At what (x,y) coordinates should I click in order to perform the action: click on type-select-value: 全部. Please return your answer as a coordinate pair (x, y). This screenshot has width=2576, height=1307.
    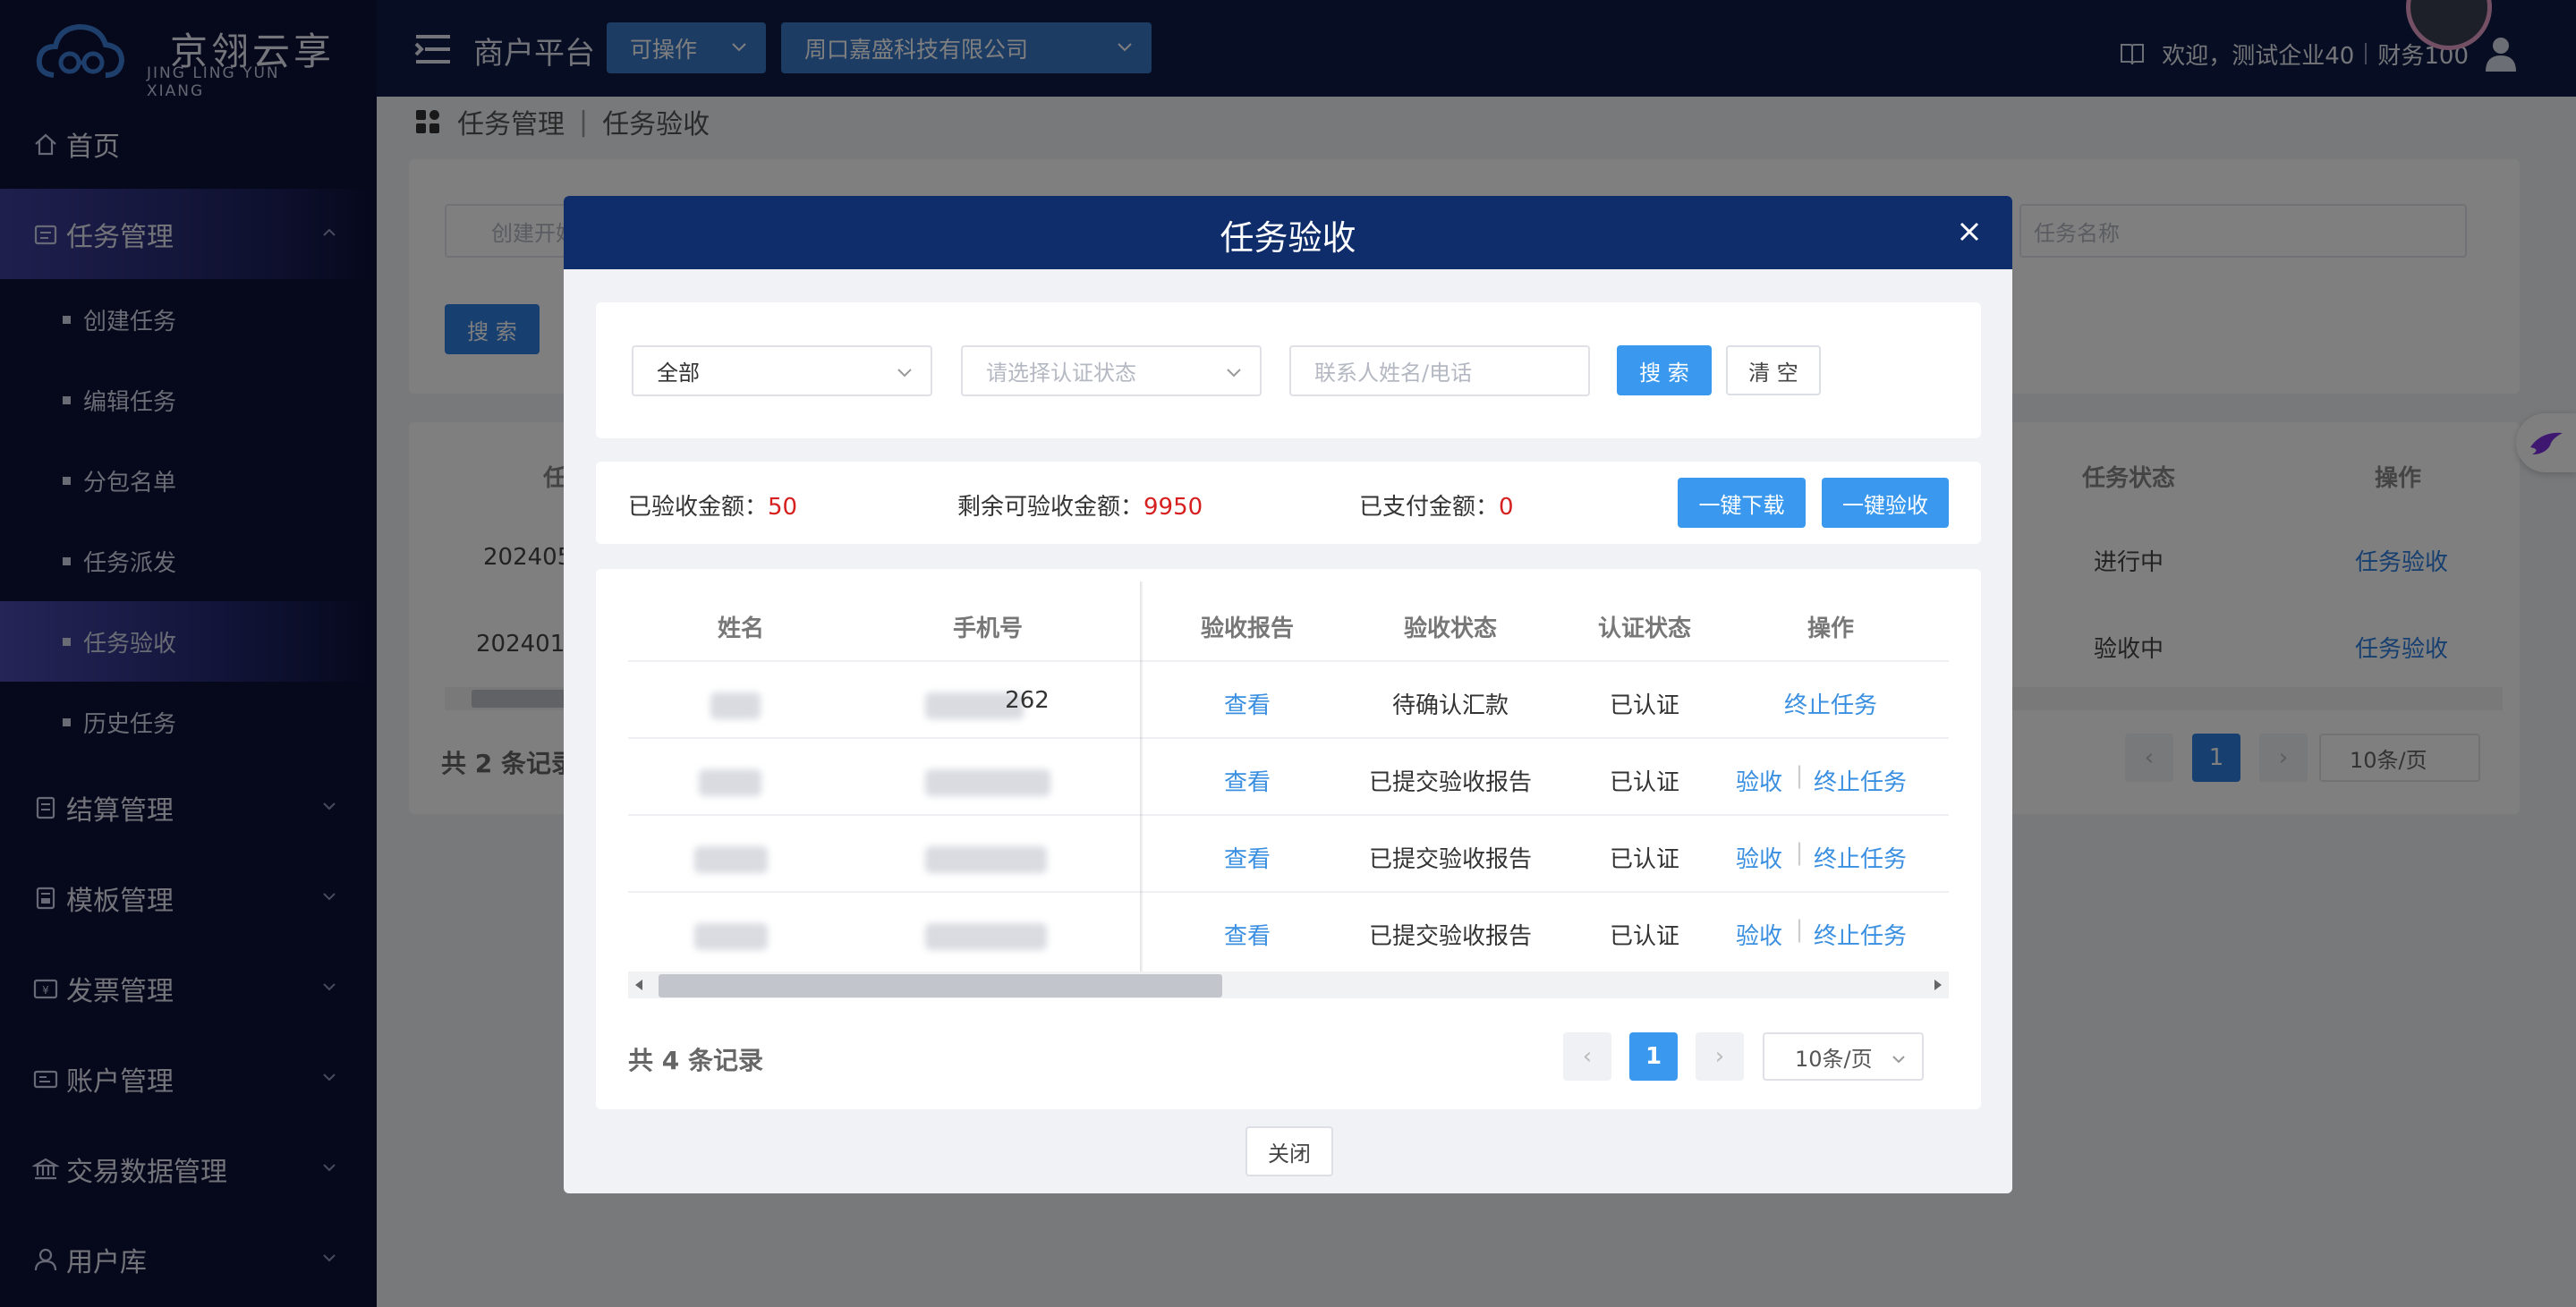
    Looking at the image, I should click on (678, 373).